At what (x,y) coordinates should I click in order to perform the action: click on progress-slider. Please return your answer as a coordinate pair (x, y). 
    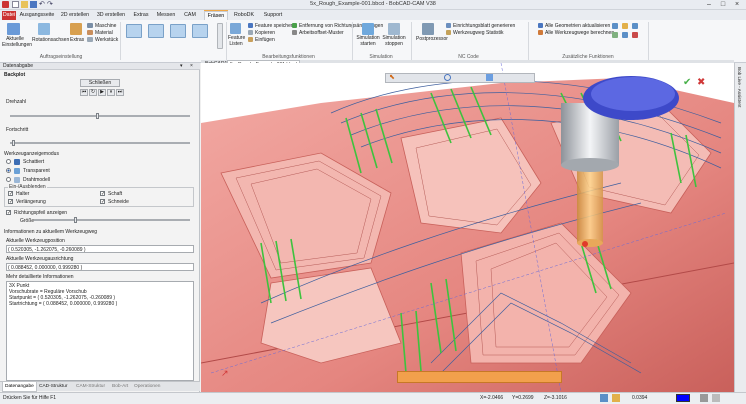
    Looking at the image, I should click on (100, 143).